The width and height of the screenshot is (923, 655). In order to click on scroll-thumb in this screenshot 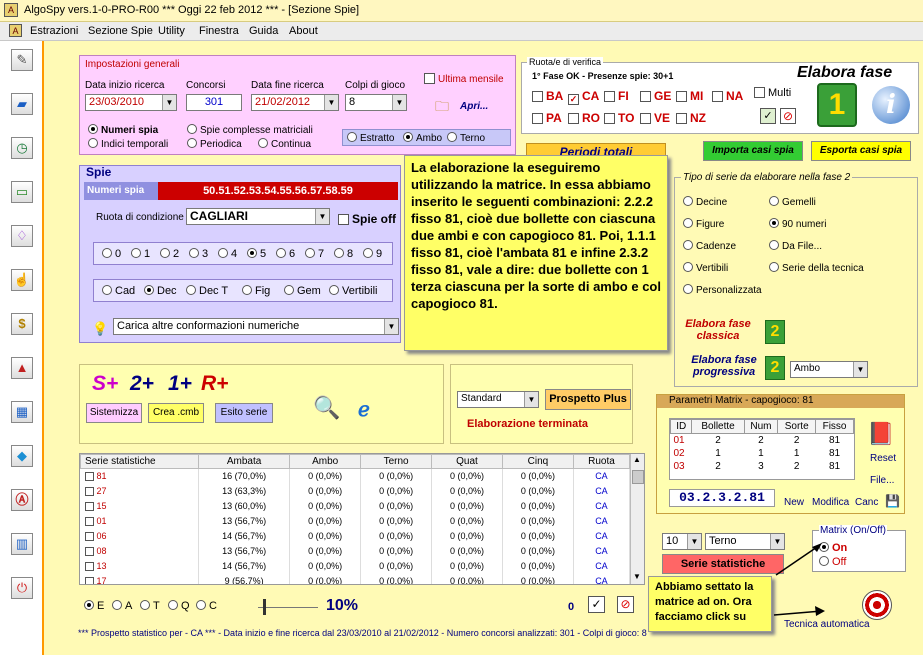, I will do `click(638, 477)`.